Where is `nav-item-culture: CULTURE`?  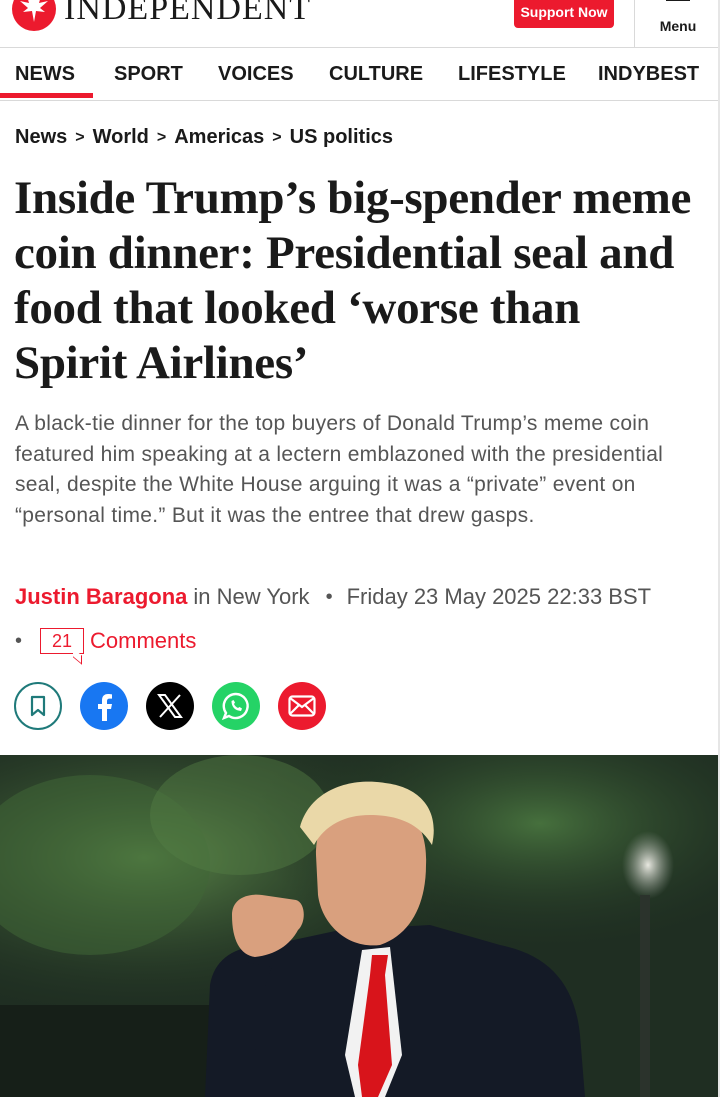 nav-item-culture: CULTURE is located at coordinates (376, 74).